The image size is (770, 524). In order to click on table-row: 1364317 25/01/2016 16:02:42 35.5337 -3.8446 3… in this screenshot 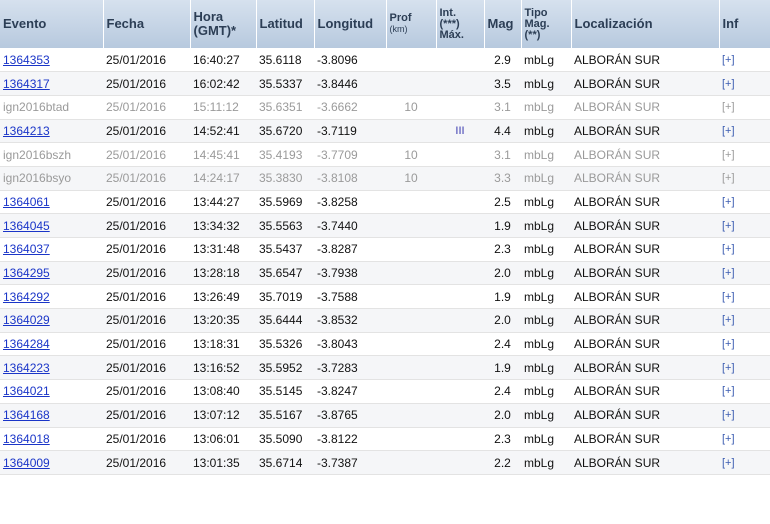, I will do `click(385, 83)`.